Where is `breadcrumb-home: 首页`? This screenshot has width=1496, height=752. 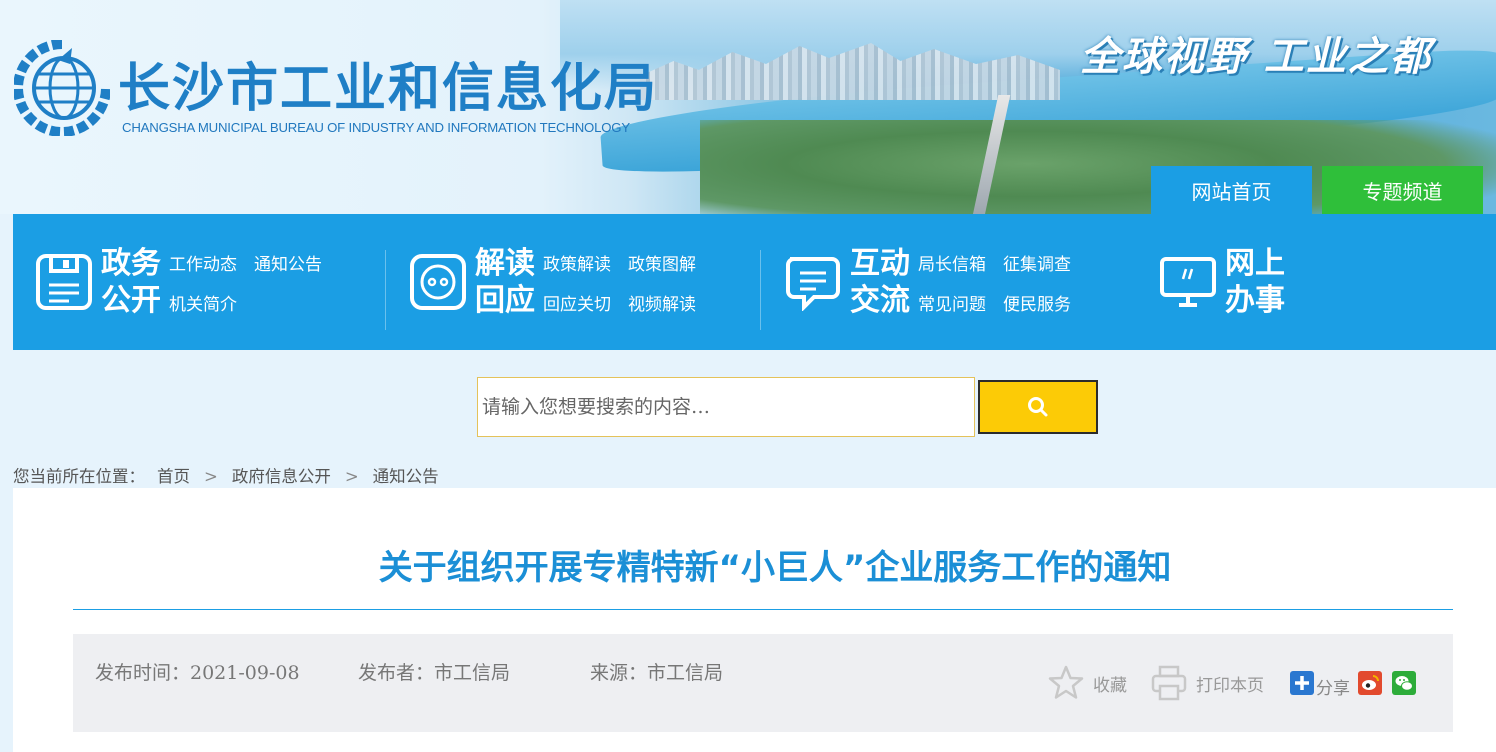
breadcrumb-home: 首页 is located at coordinates (173, 476).